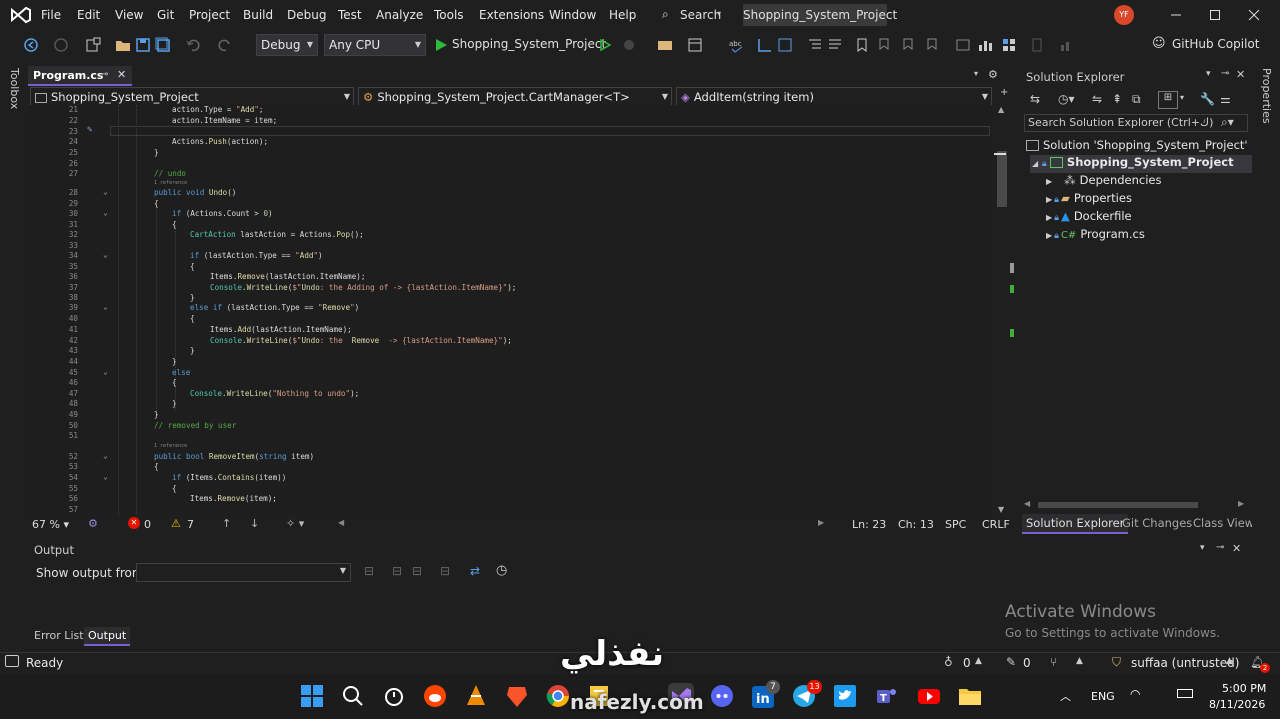  I want to click on code-line: Actions.Push(action);, so click(220, 141).